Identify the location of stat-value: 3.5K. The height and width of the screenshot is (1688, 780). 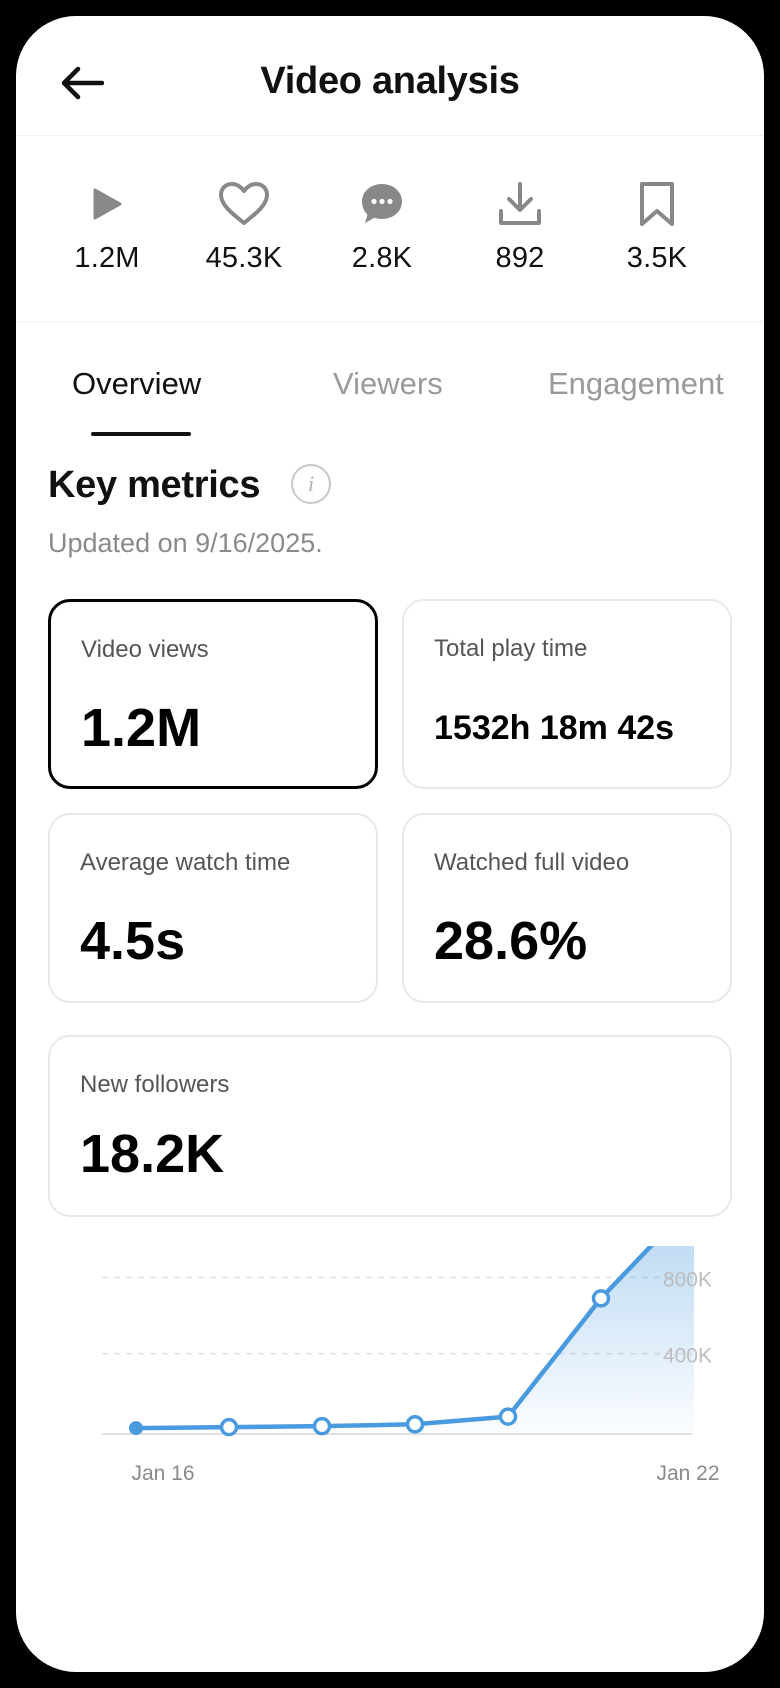
(657, 258).